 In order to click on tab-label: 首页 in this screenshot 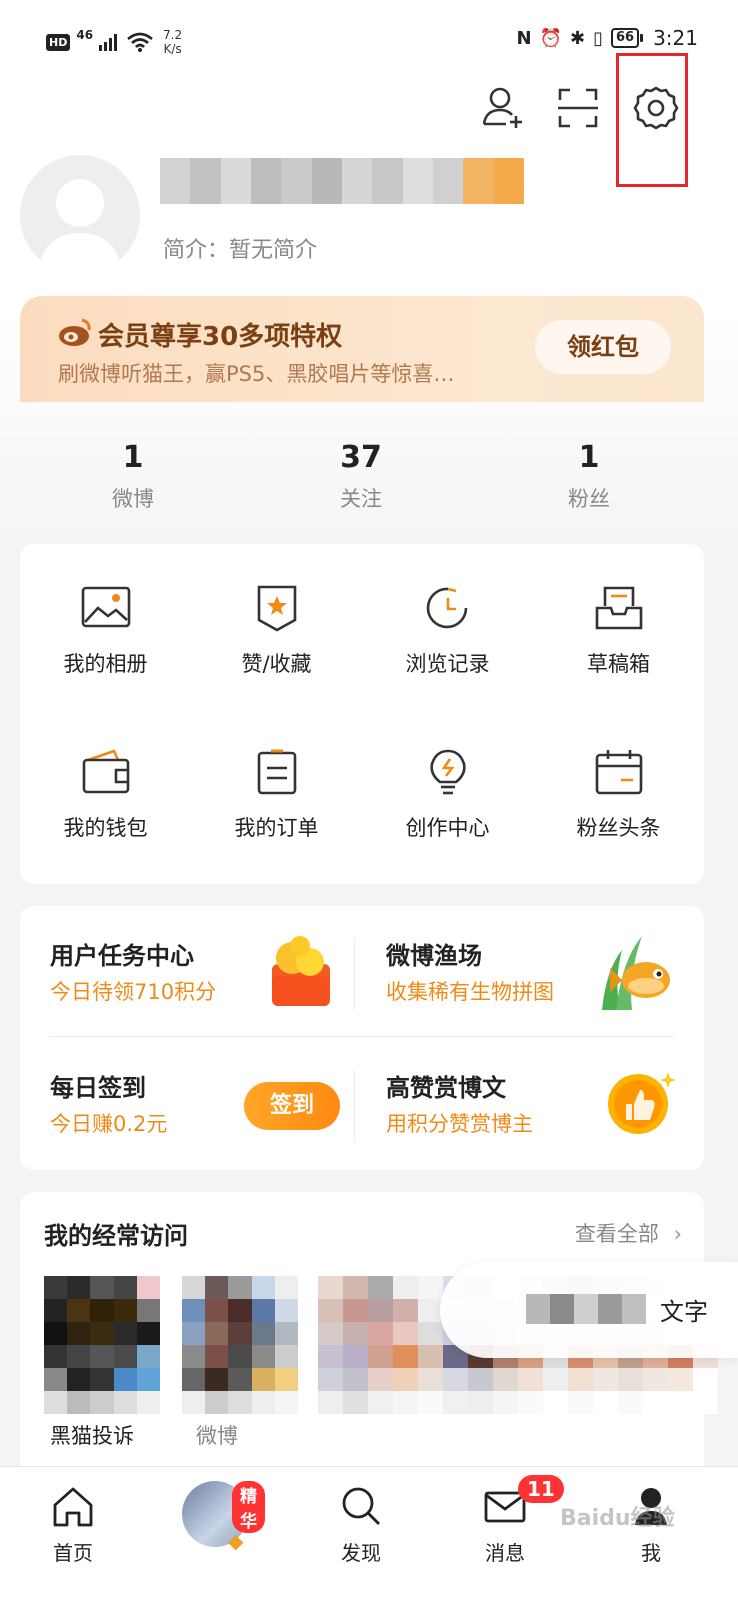, I will do `click(73, 1553)`.